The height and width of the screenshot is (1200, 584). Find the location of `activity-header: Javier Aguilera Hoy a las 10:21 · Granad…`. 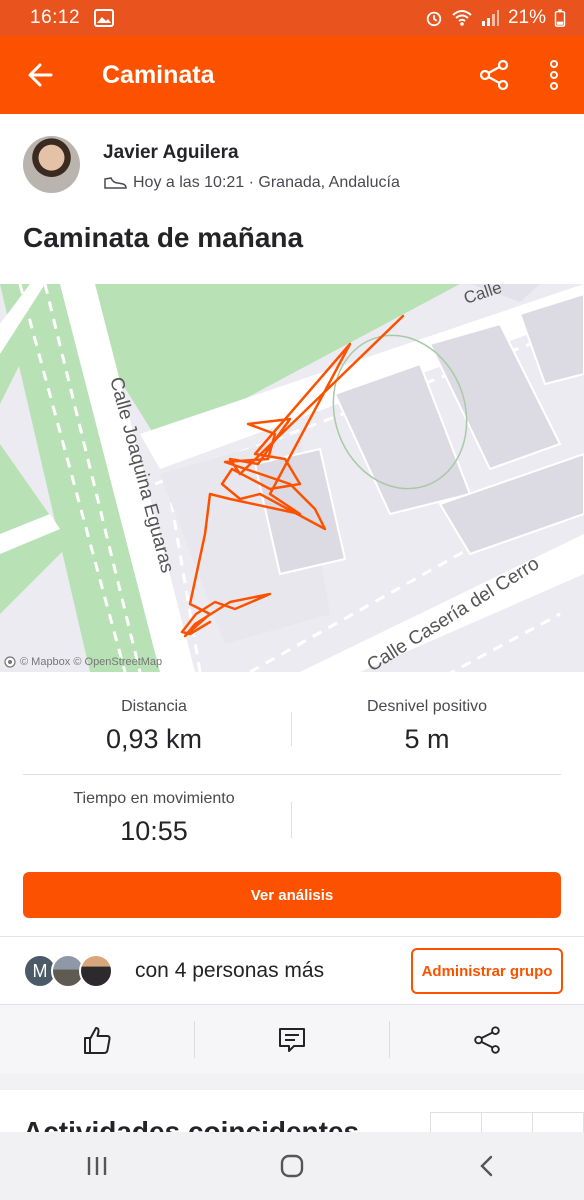

activity-header: Javier Aguilera Hoy a las 10:21 · Granad… is located at coordinates (292, 199).